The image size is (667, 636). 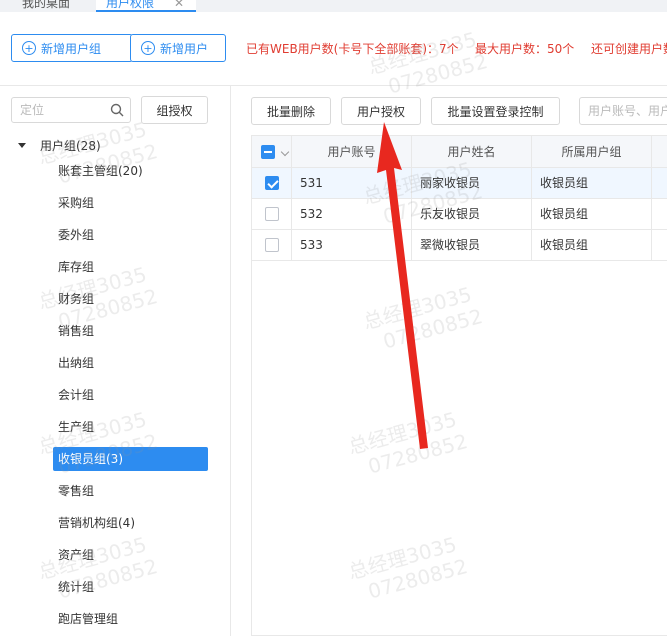 I want to click on remaining-user-count-text: 还可创建用户数, so click(x=629, y=49).